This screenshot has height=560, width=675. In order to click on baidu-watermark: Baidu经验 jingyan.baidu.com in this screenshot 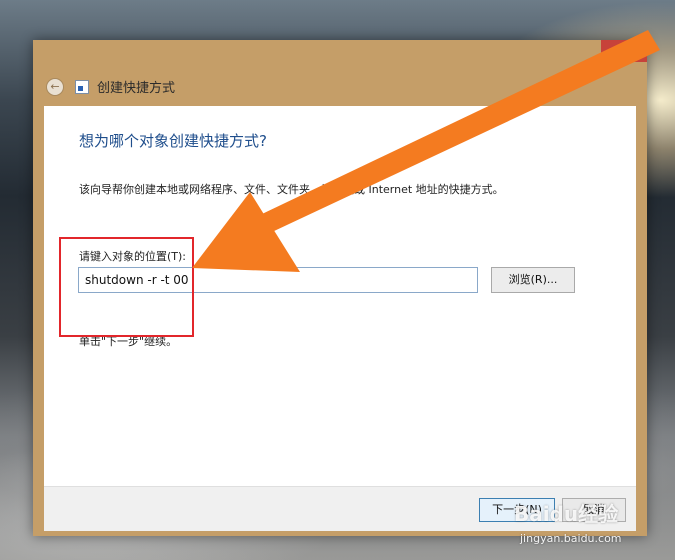, I will do `click(589, 524)`.